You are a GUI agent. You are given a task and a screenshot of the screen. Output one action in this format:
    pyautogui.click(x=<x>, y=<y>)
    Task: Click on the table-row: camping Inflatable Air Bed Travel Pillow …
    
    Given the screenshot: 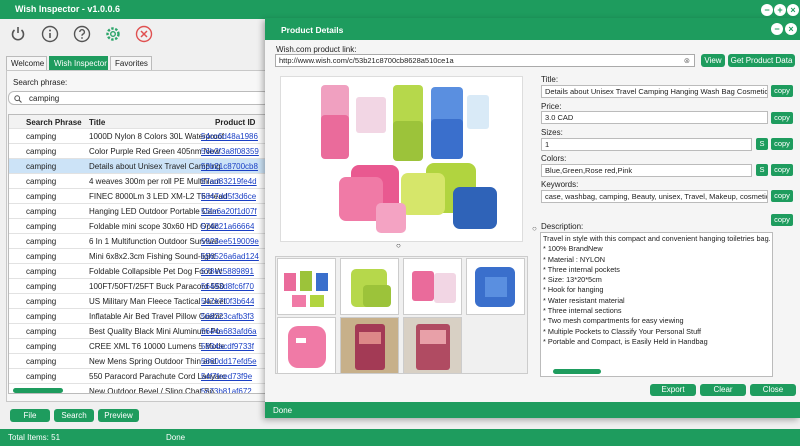 What is the action you would take?
    pyautogui.click(x=139, y=316)
    